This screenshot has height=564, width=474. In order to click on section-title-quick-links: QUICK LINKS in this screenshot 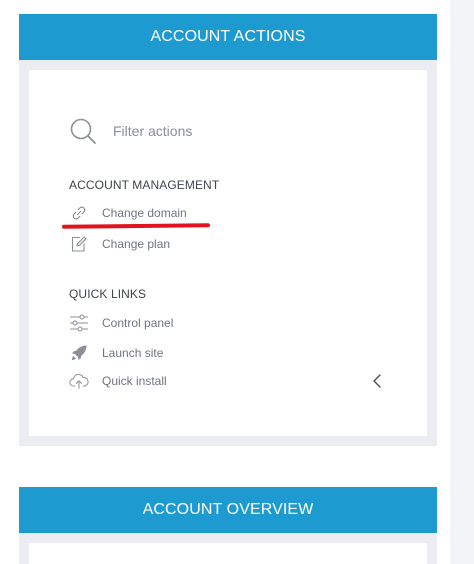, I will do `click(108, 294)`.